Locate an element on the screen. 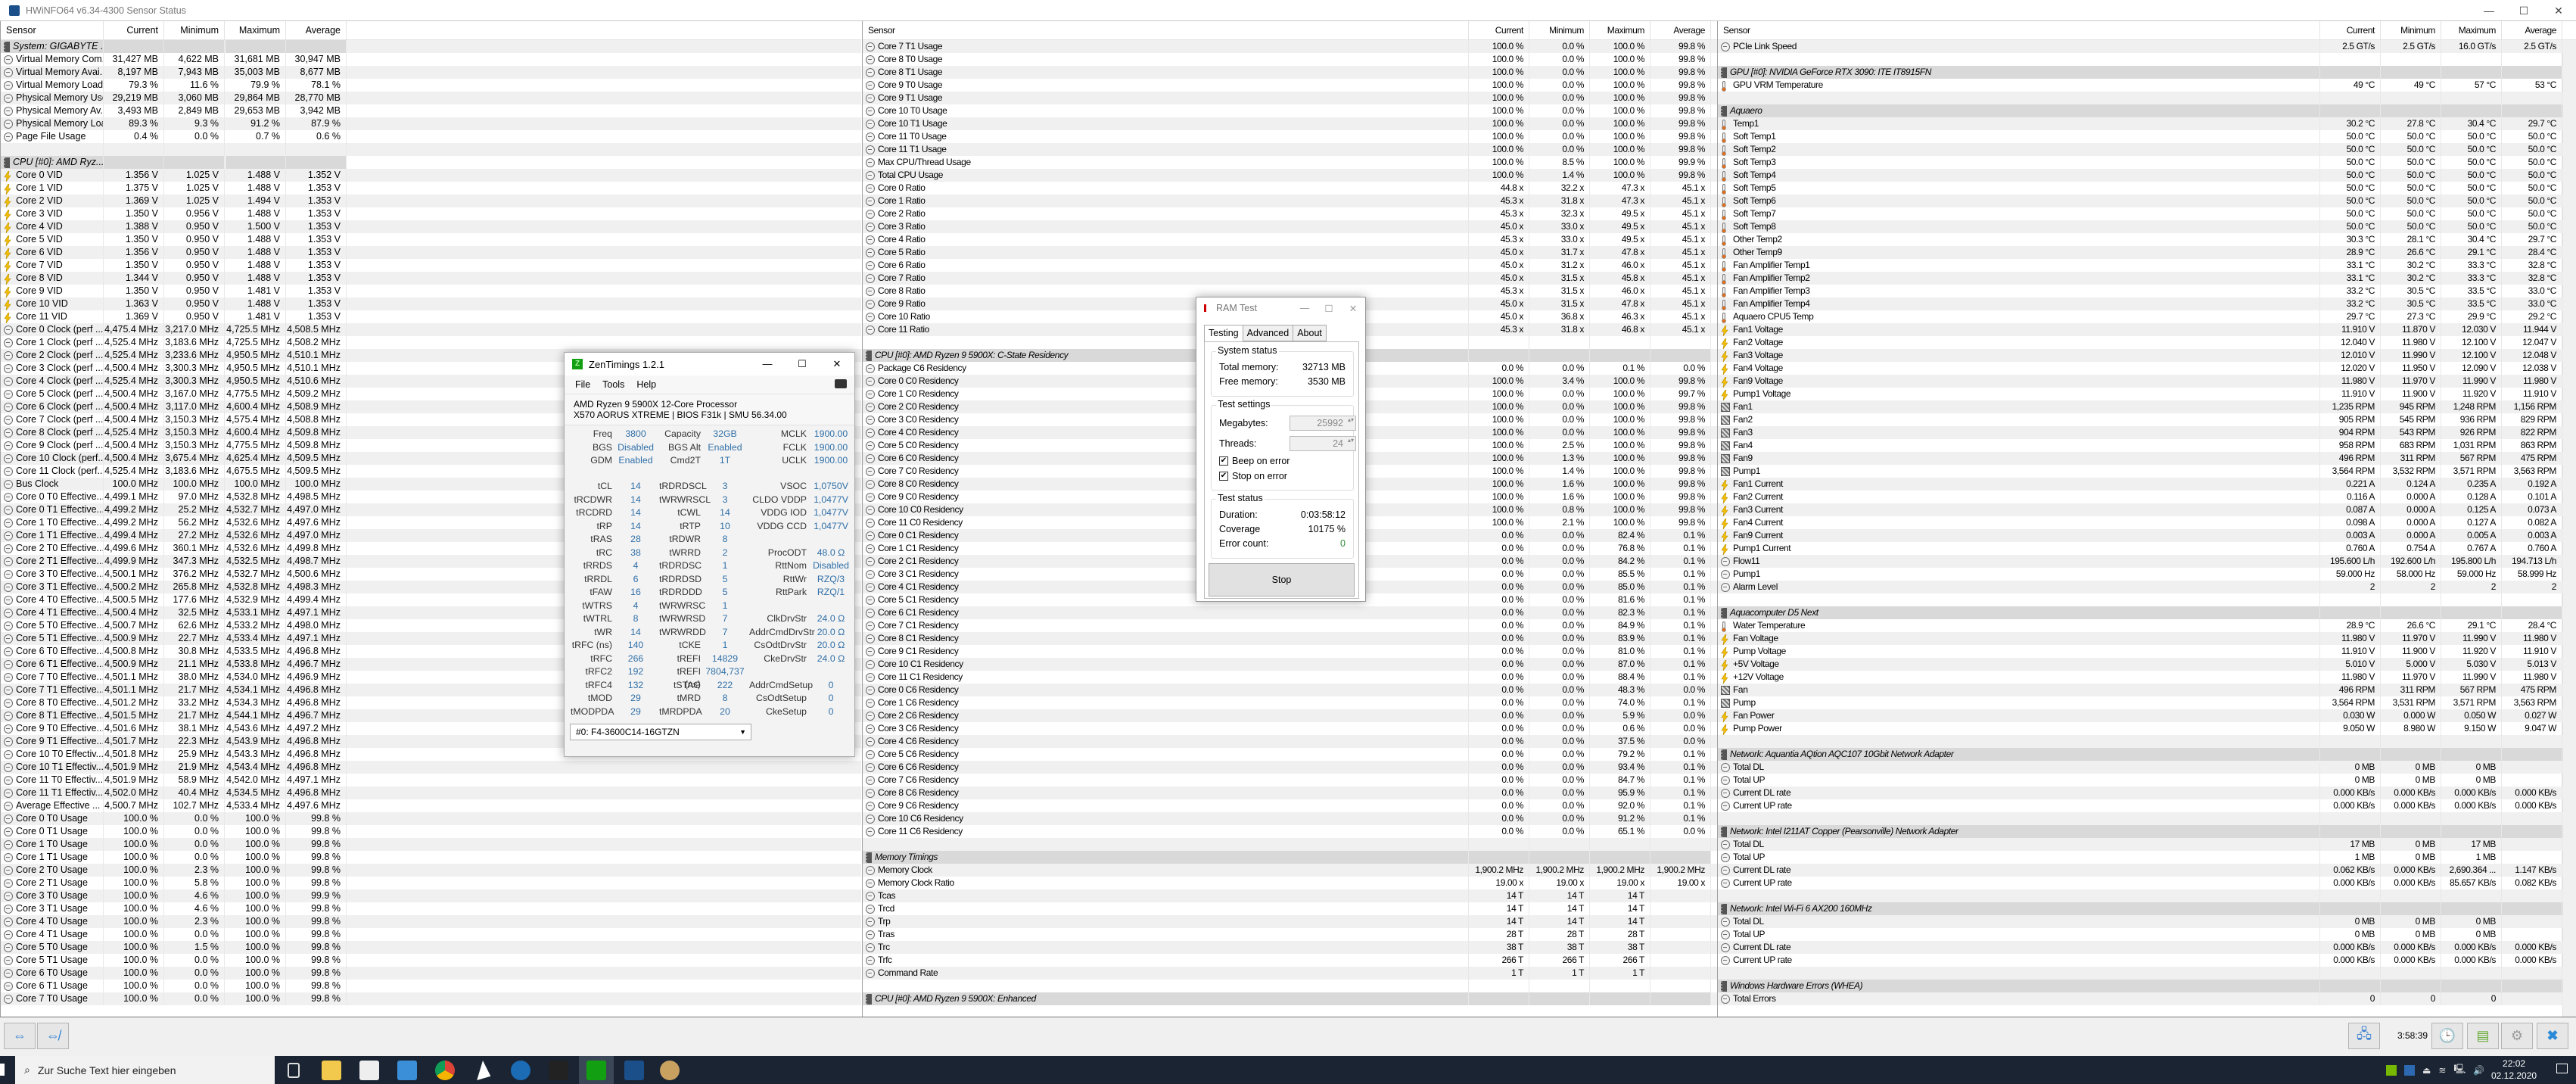 The width and height of the screenshot is (2576, 1084). sensor-row: Core 0 Ratio 44.8 x 32.2 x 47.3 x 45.1 x is located at coordinates (1290, 188).